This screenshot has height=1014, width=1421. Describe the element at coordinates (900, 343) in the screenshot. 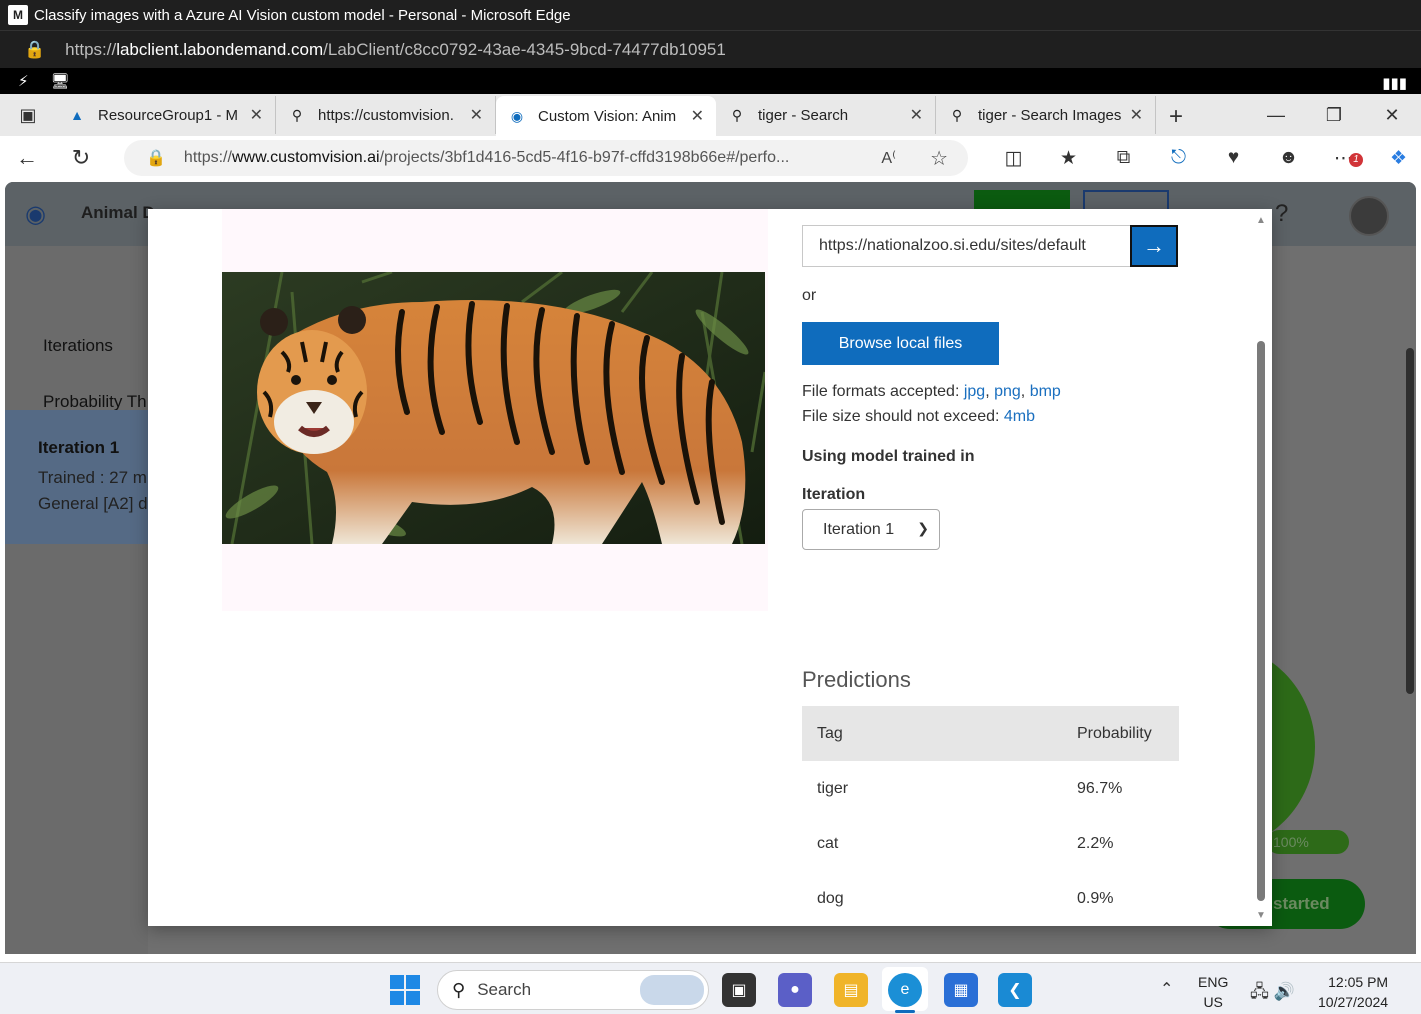

I see `browse-local-files-button: Browse local files` at that location.